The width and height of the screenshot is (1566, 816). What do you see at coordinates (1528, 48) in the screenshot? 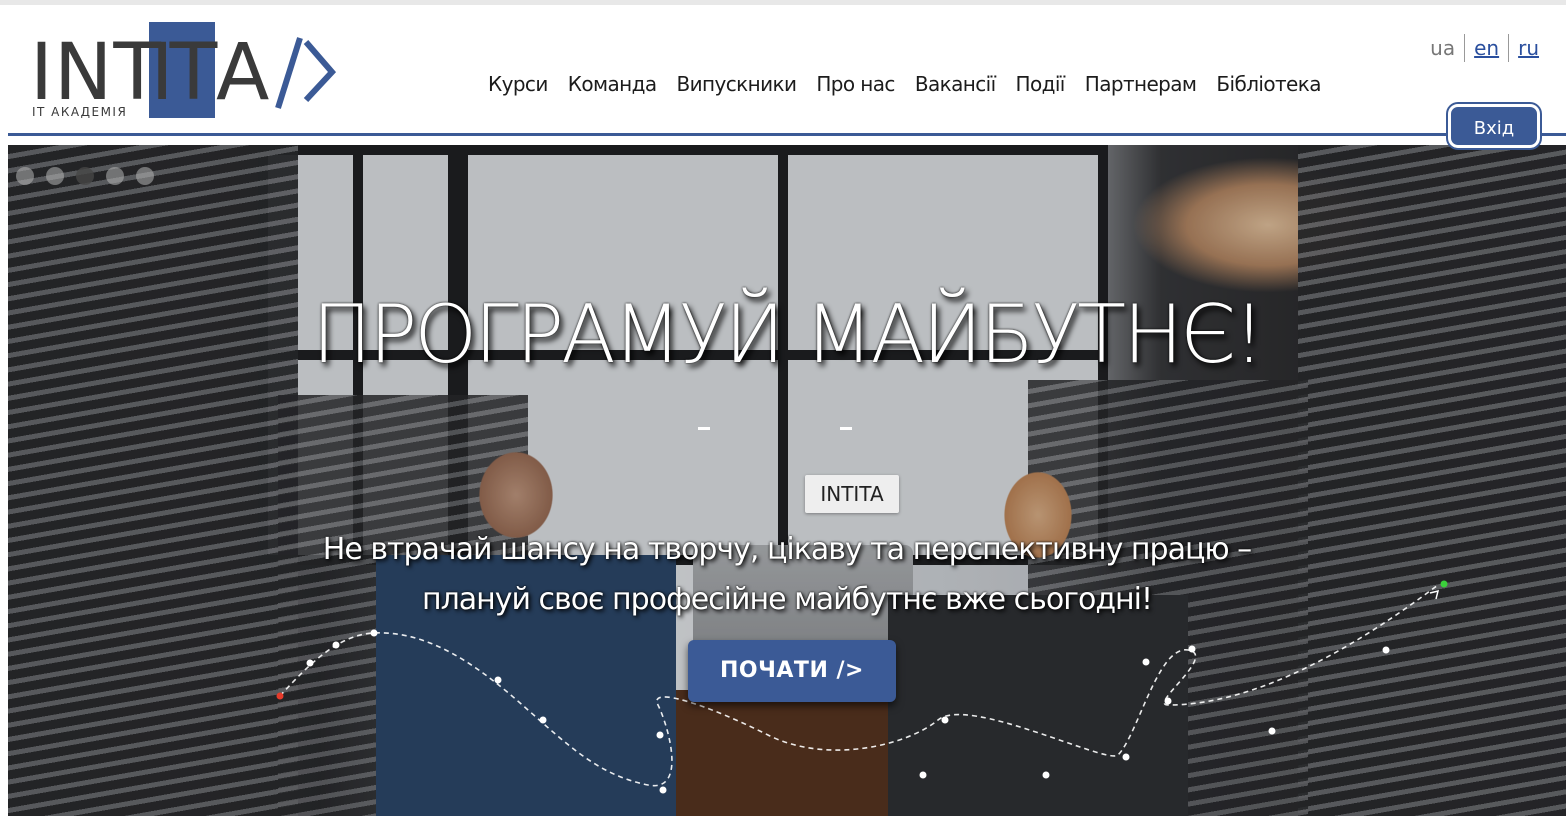
I see `lang-link-ru: ru` at bounding box center [1528, 48].